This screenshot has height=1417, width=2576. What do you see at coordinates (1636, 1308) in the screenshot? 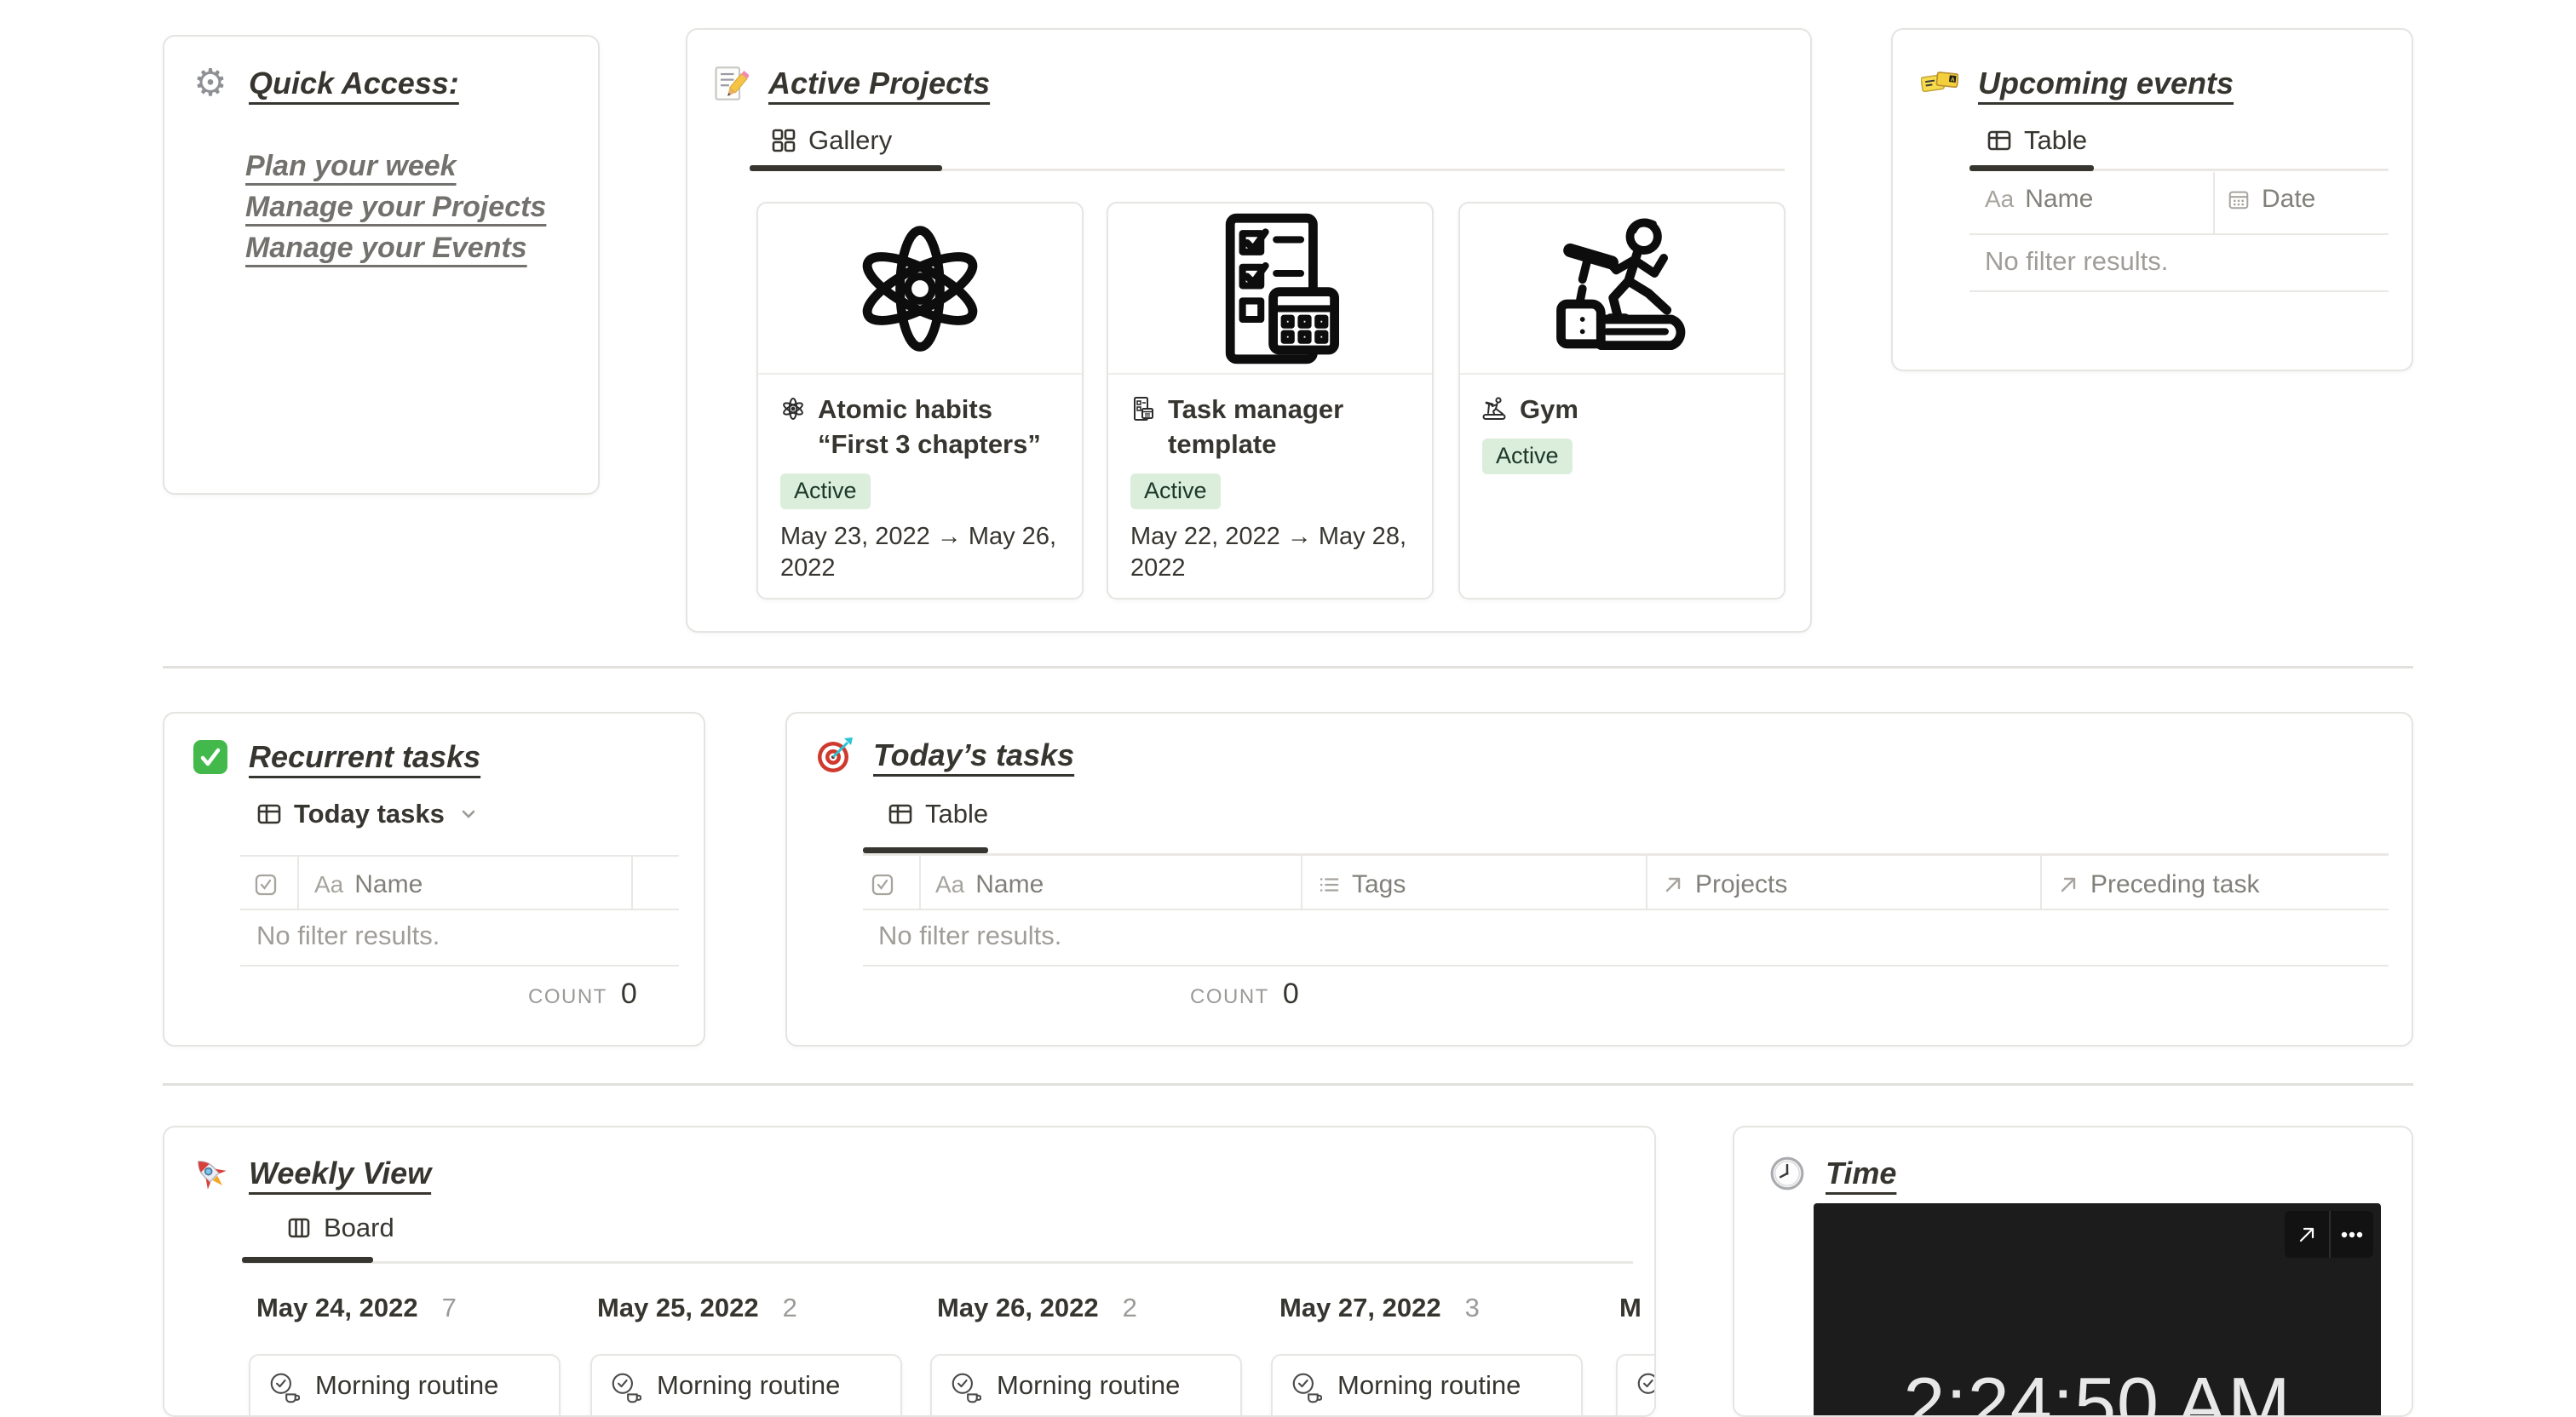
I see `board-column-header: M` at bounding box center [1636, 1308].